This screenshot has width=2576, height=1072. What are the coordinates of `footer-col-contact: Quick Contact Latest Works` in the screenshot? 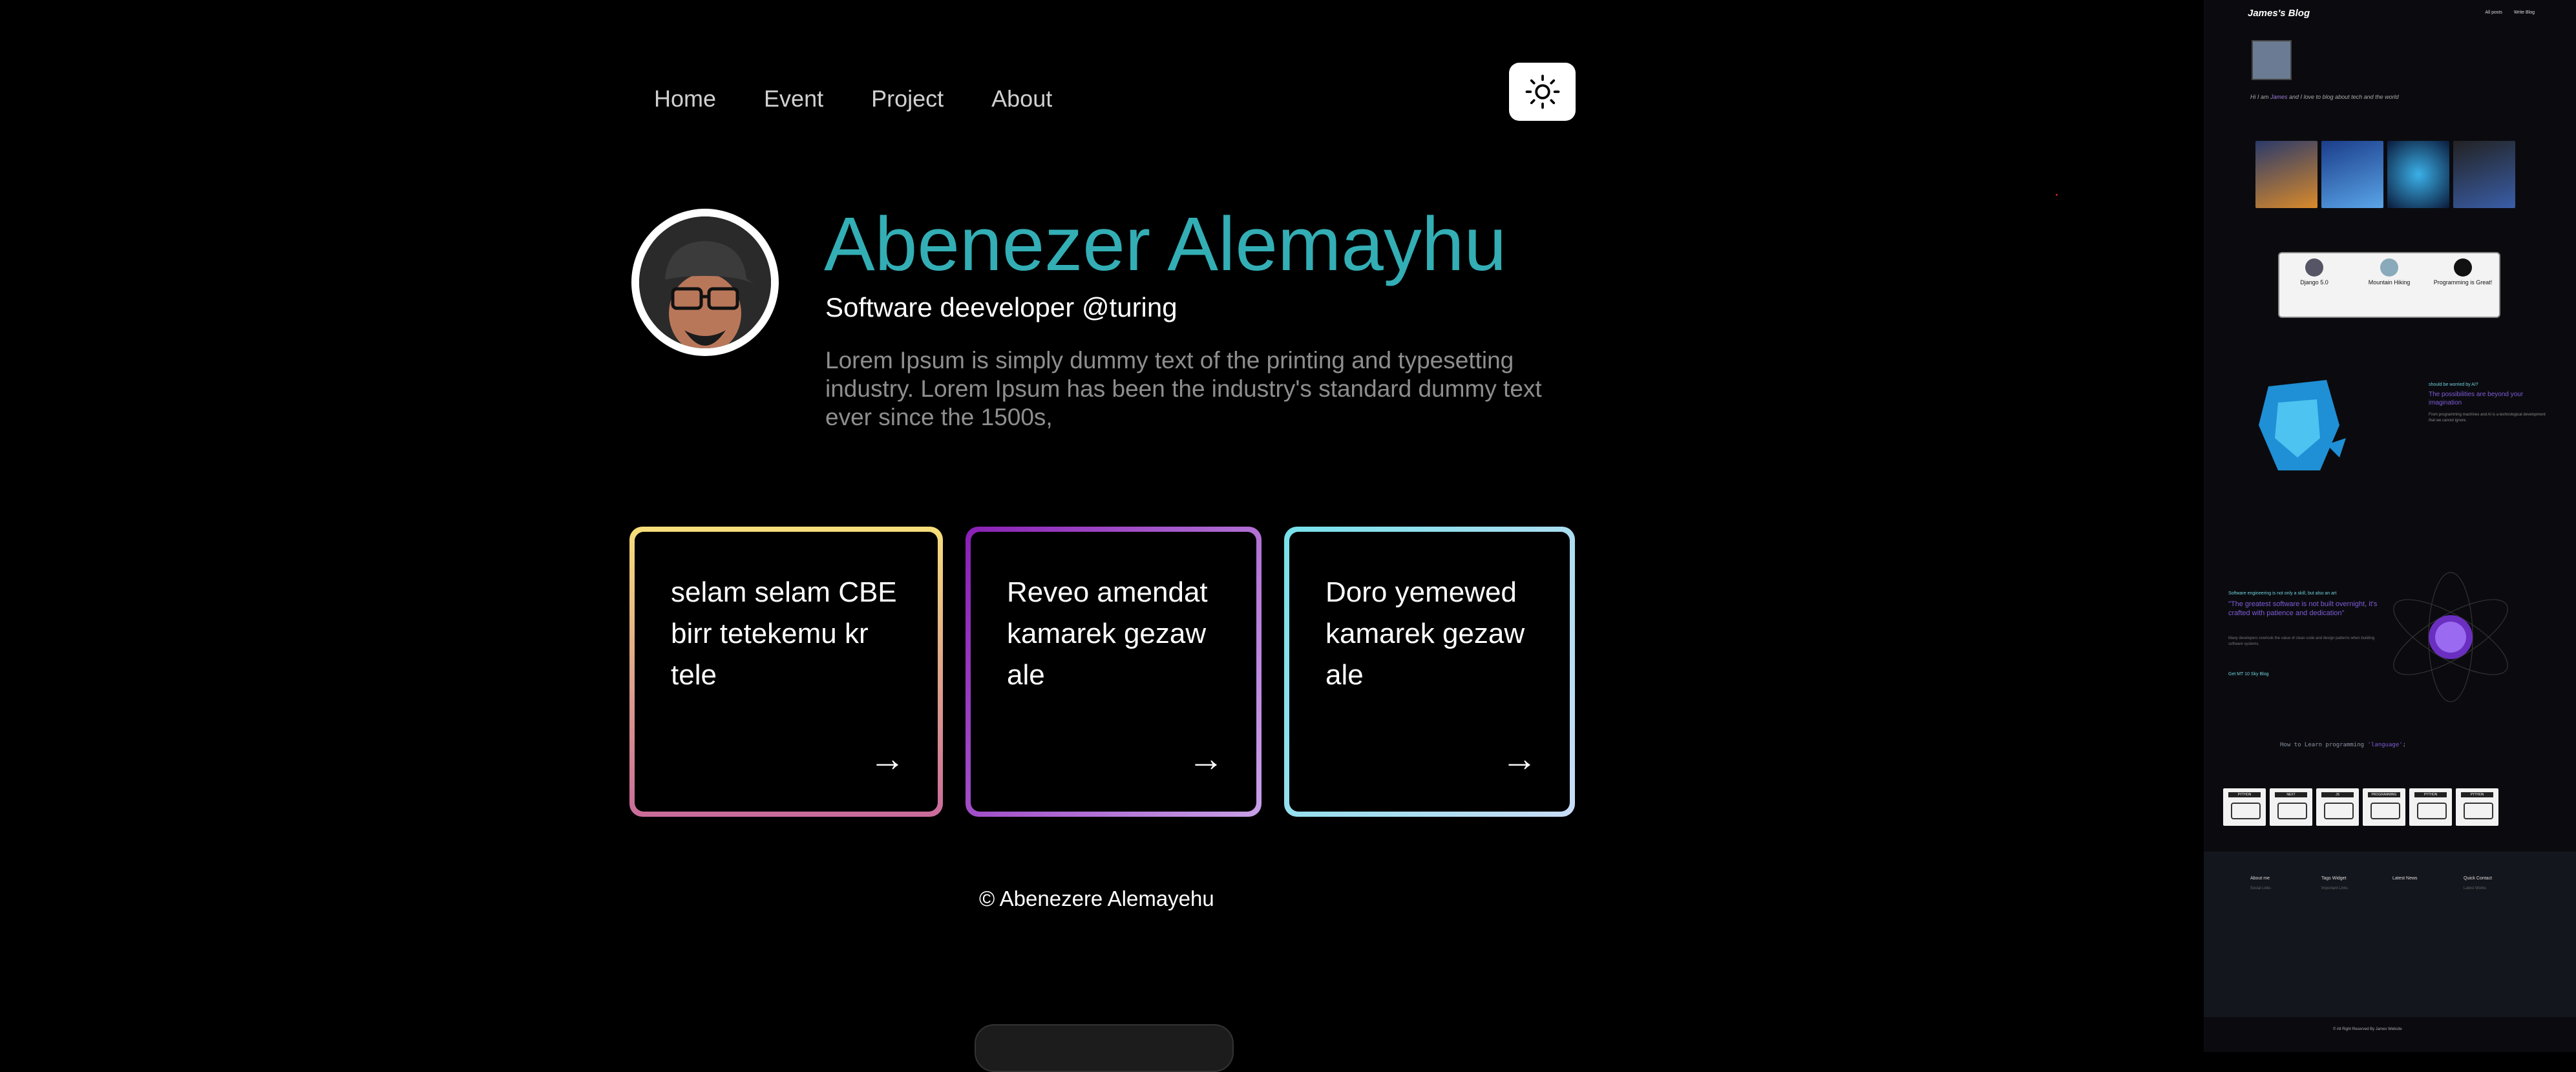 It's located at (2478, 883).